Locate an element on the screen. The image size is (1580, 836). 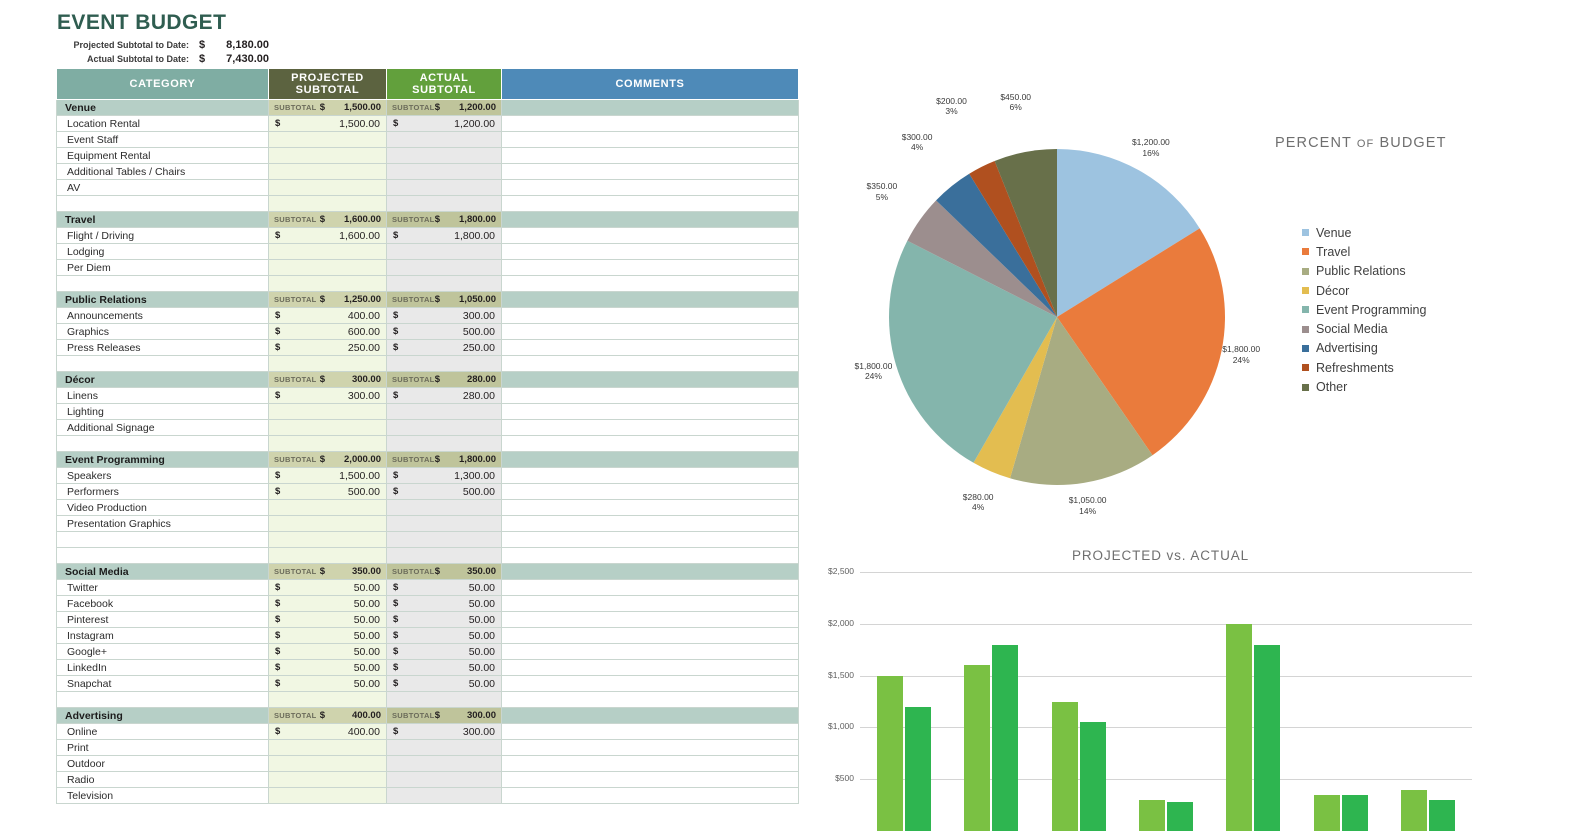
item-name: Lighting is located at coordinates (162, 411).